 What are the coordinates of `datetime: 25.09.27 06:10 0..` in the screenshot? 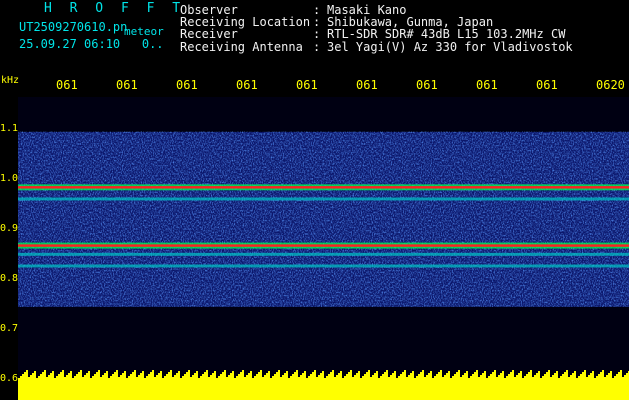 It's located at (91, 44).